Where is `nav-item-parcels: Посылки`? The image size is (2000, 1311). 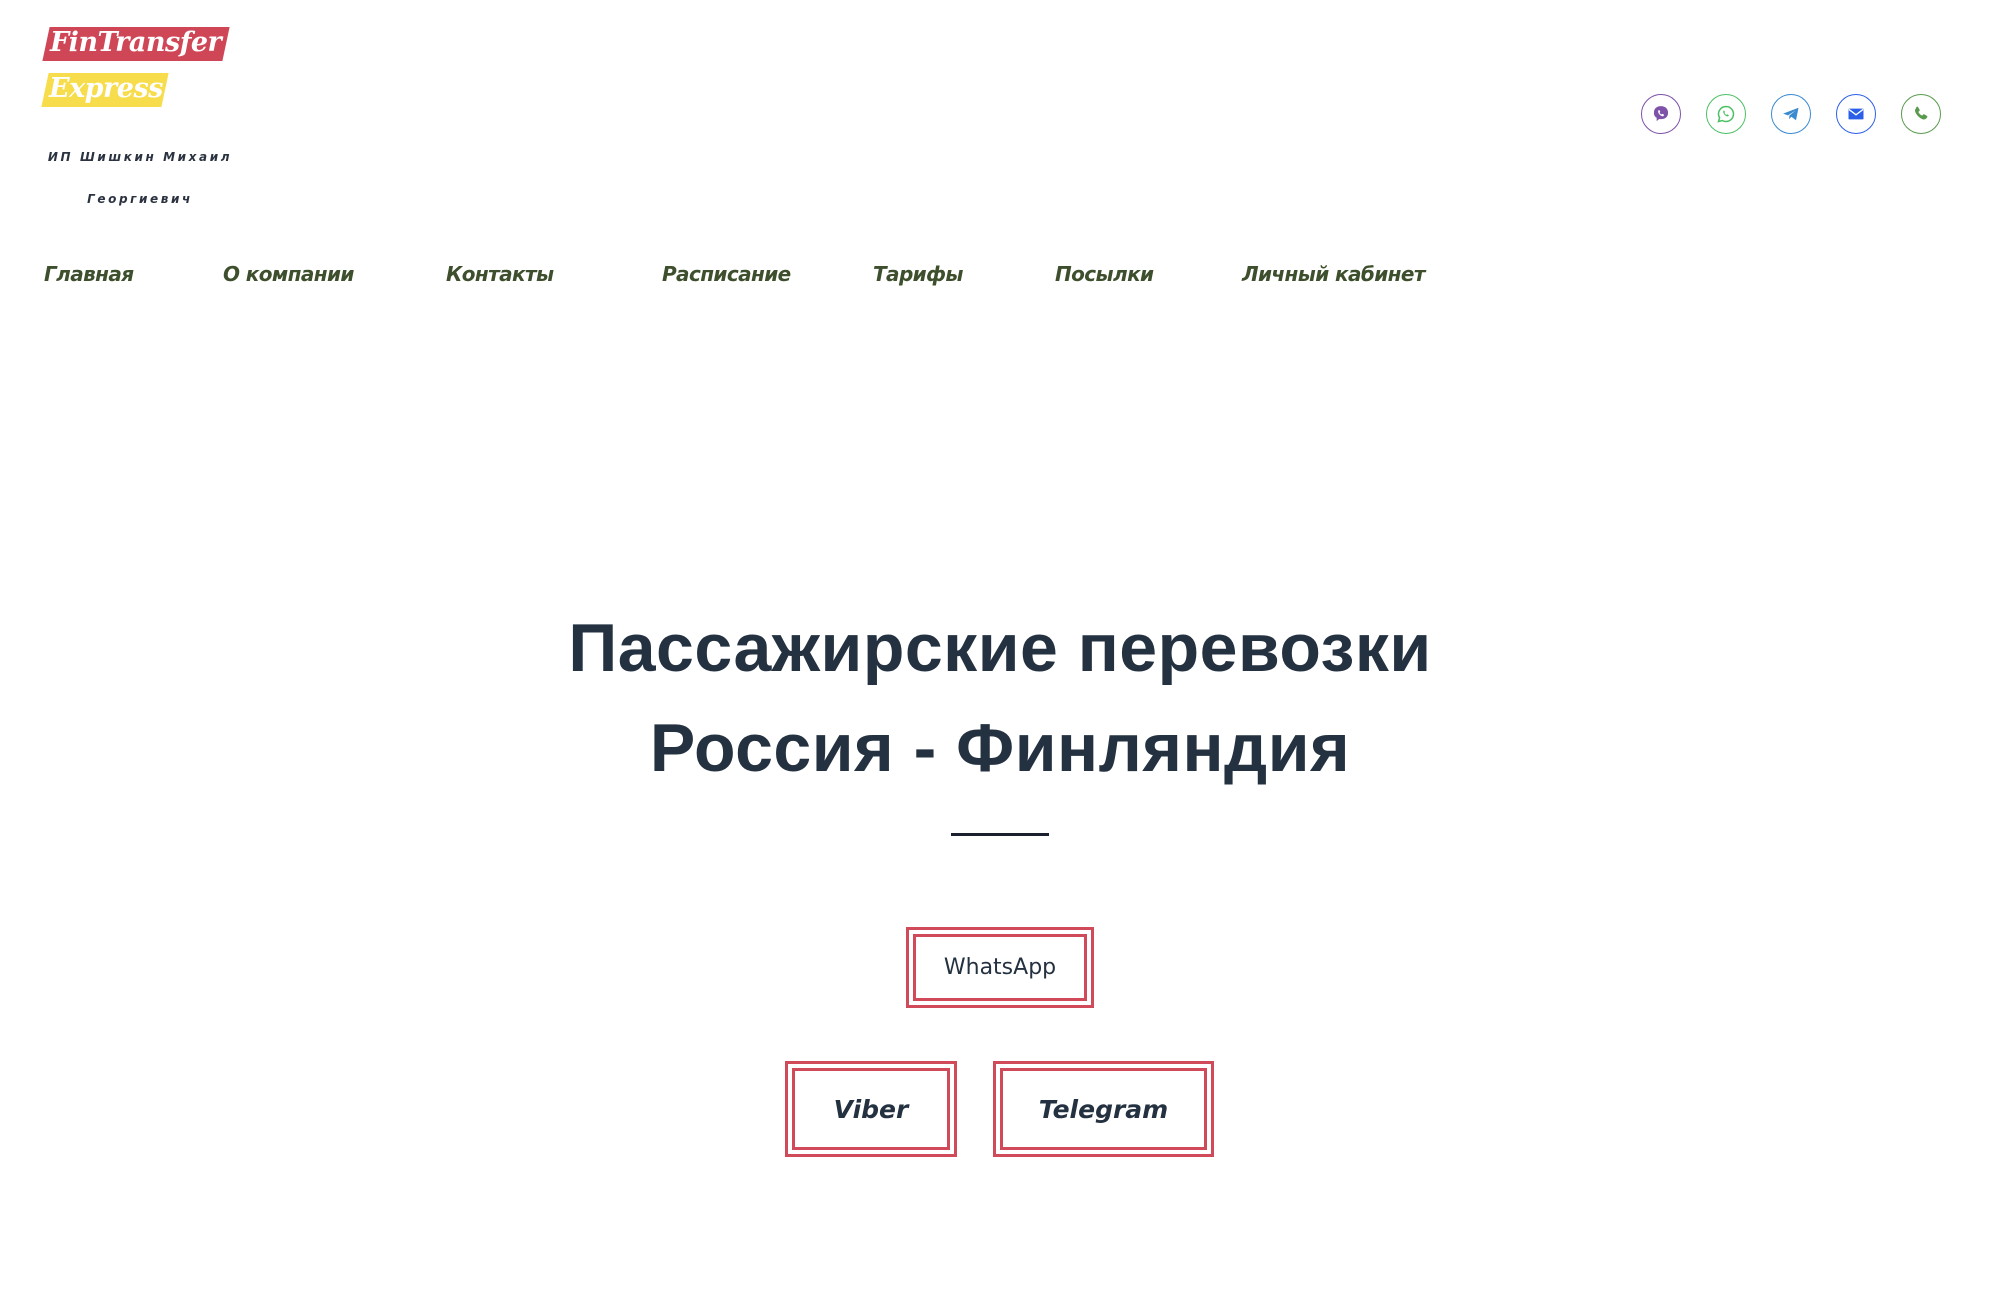
nav-item-parcels: Посылки is located at coordinates (1148, 274).